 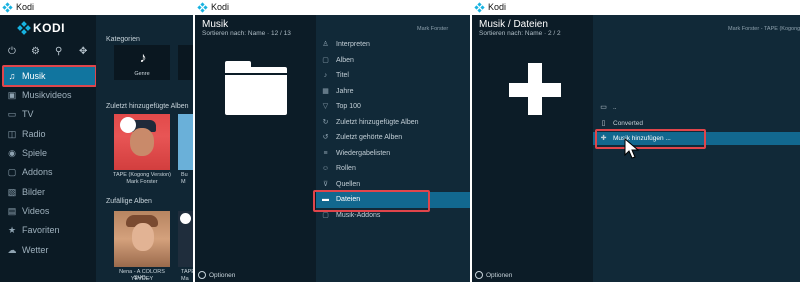 What do you see at coordinates (603, 123) in the screenshot?
I see `phone-icon: ▯` at bounding box center [603, 123].